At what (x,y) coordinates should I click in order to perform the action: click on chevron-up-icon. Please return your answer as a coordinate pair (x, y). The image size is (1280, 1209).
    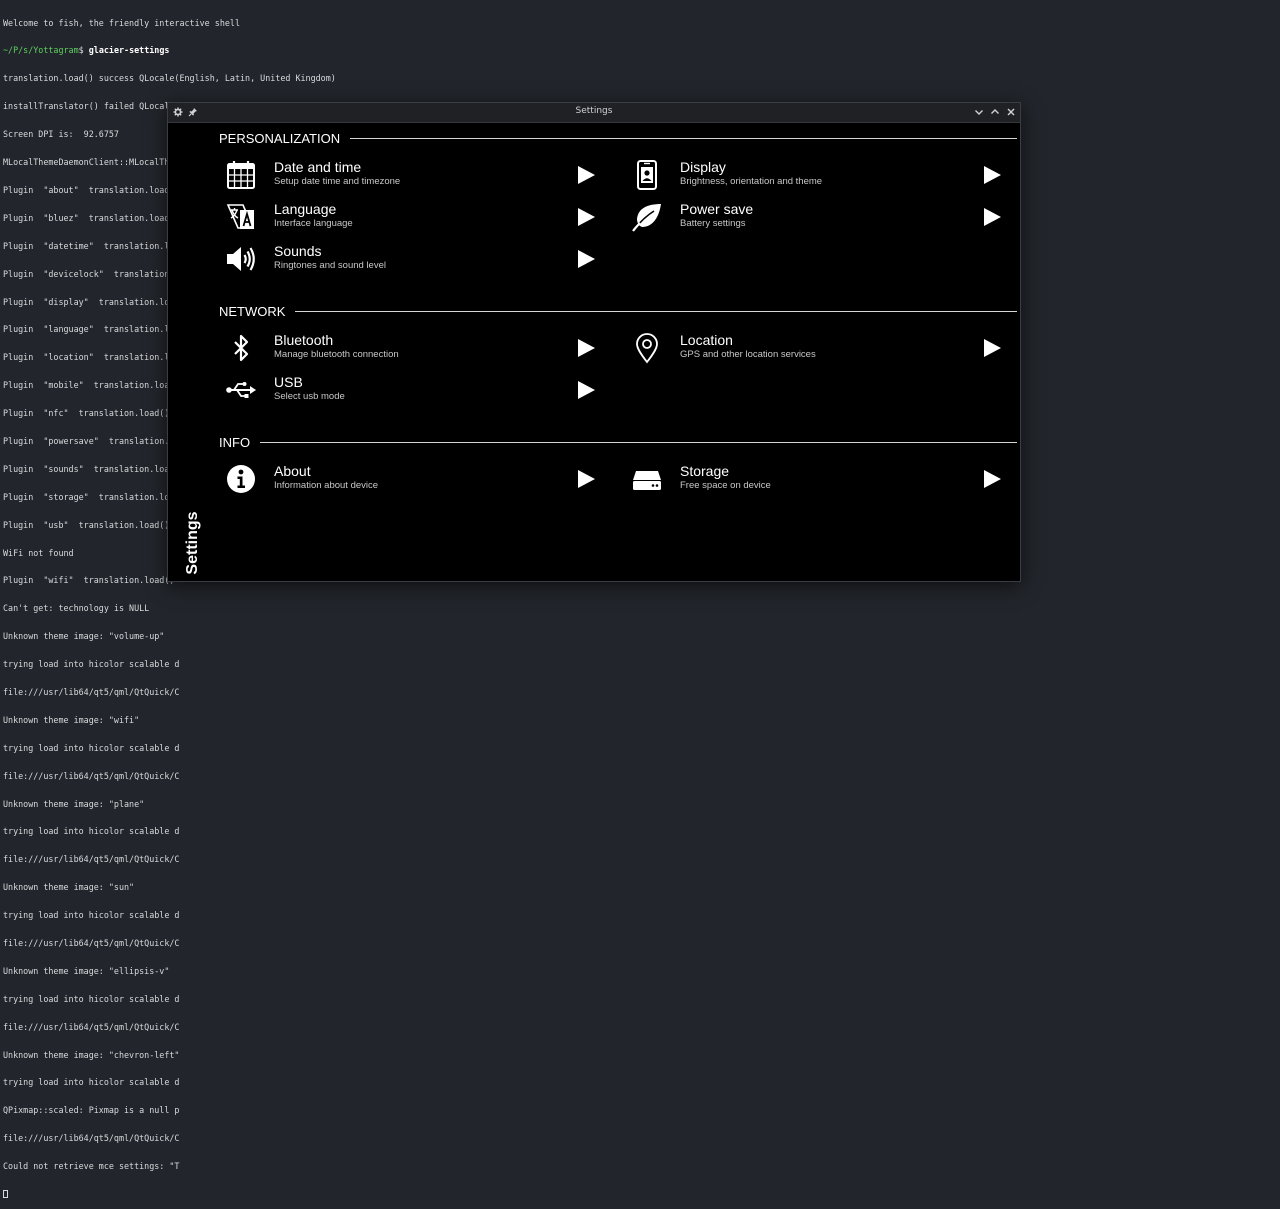
    Looking at the image, I should click on (995, 111).